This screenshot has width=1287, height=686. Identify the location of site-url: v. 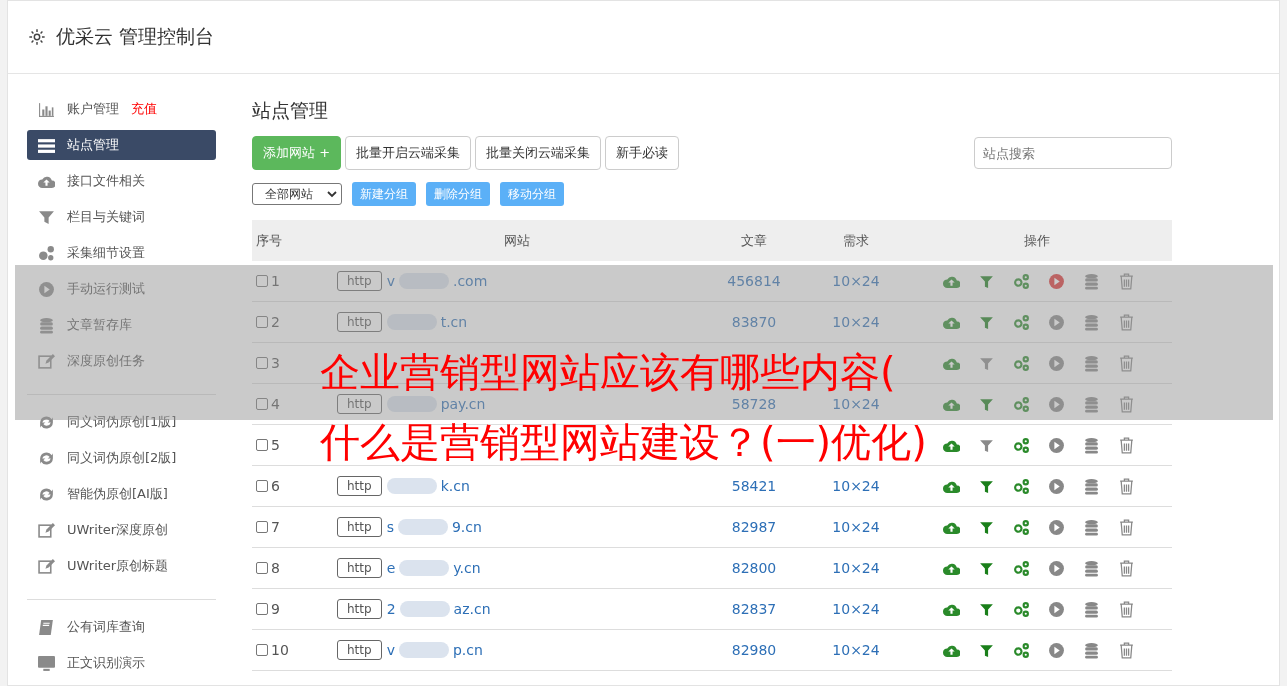
(390, 650).